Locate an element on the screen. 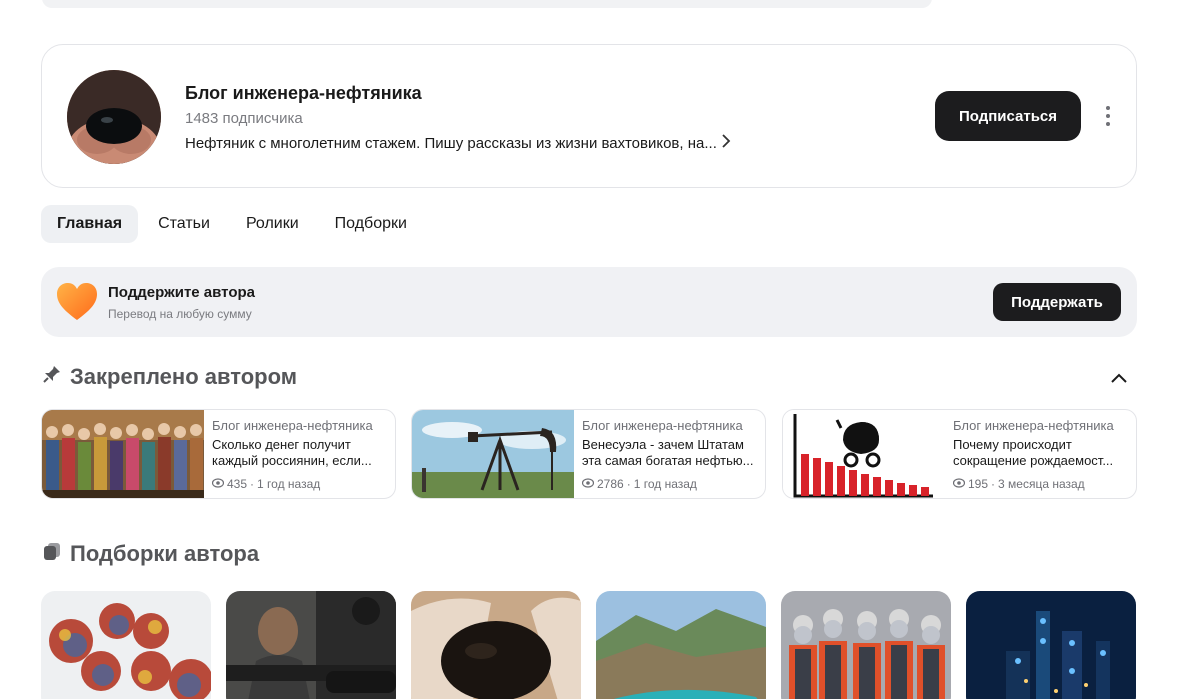 The width and height of the screenshot is (1200, 699). subscribe-button: Подписаться is located at coordinates (1008, 116).